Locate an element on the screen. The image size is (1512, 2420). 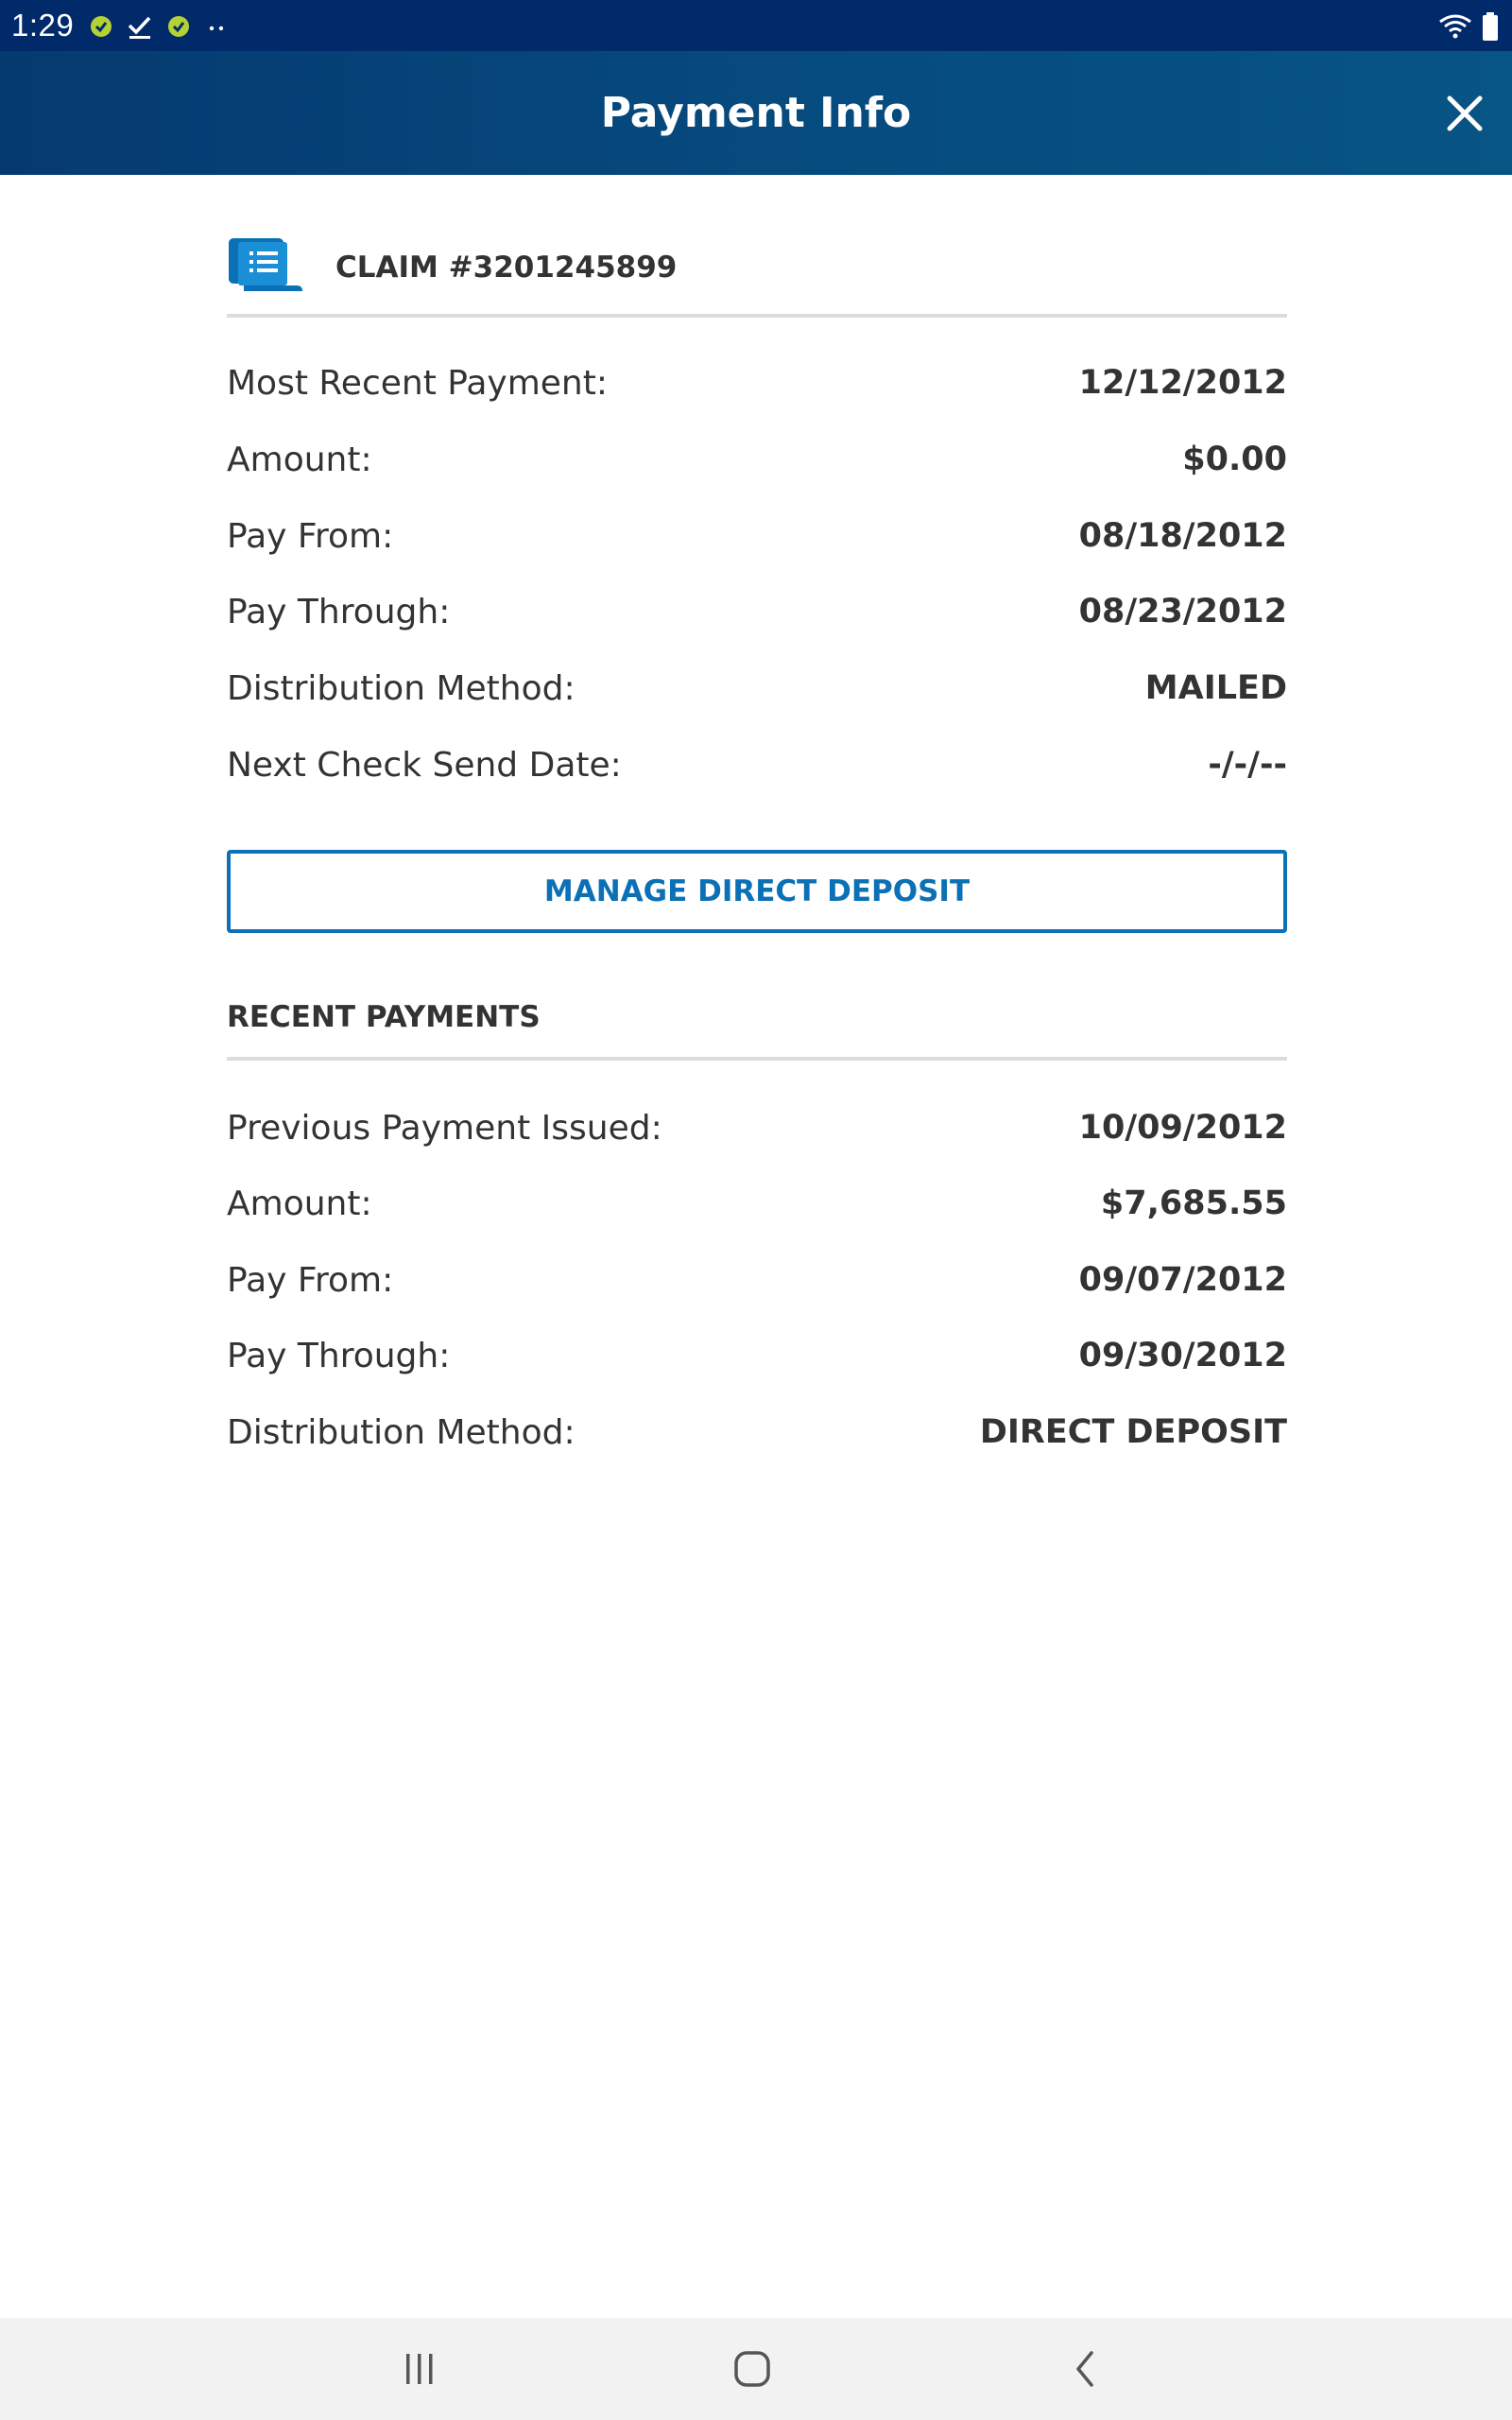
detail-row-amount: Amount: $0.00 is located at coordinates (757, 469).